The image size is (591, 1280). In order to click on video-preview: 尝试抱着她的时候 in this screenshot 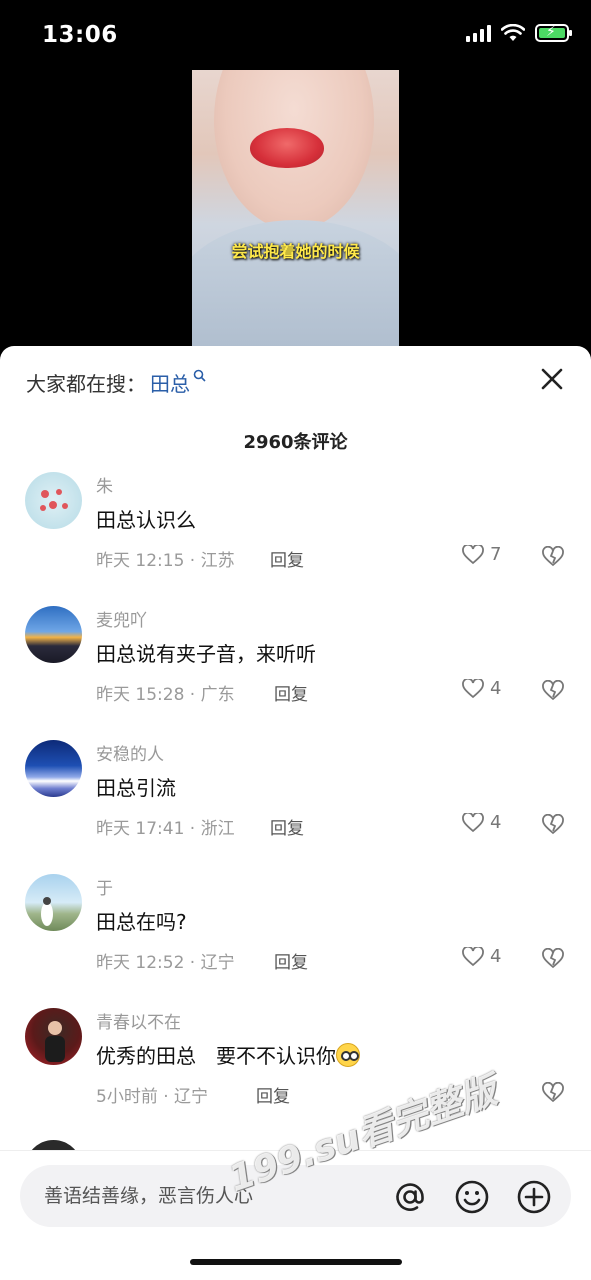, I will do `click(295, 210)`.